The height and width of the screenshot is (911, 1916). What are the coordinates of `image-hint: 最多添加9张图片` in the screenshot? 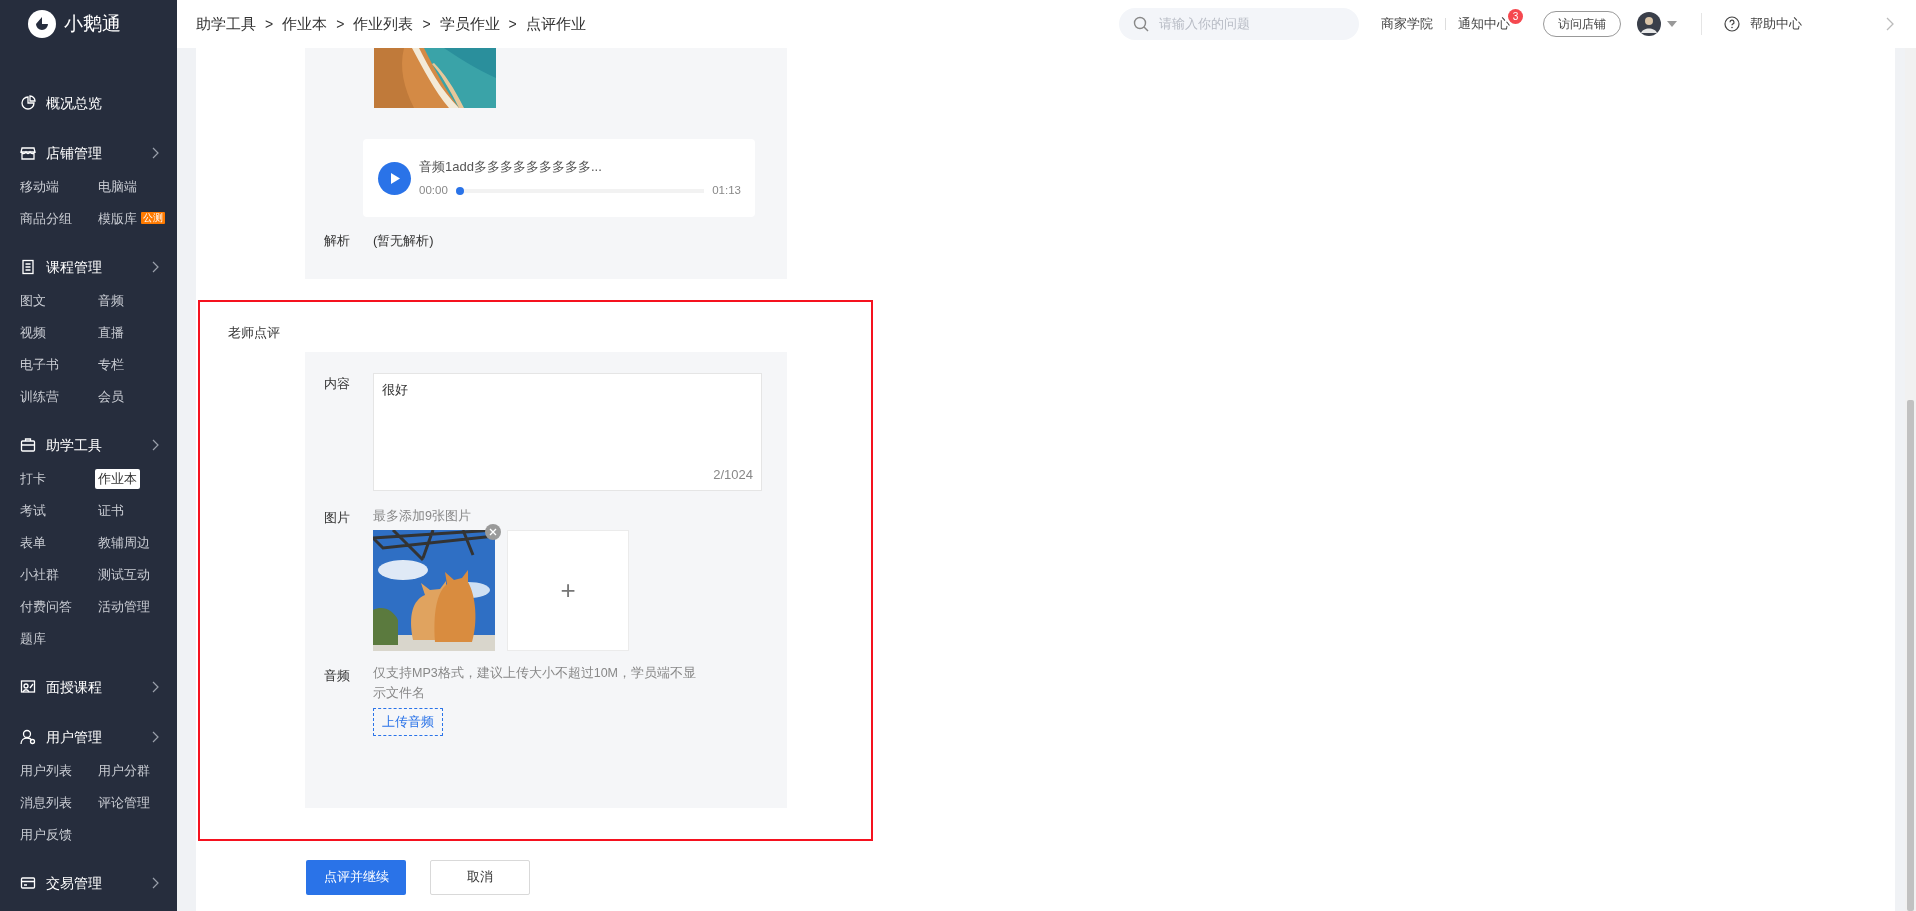 It's located at (422, 517).